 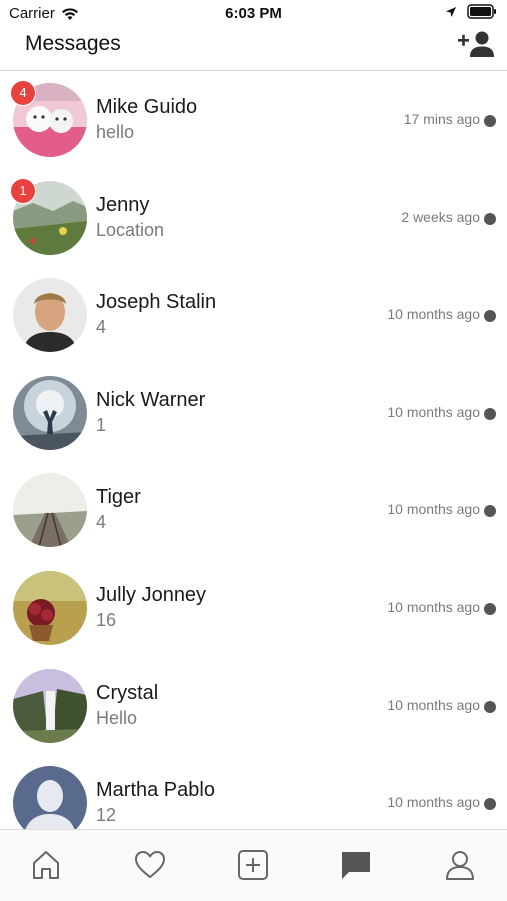 What do you see at coordinates (130, 229) in the screenshot?
I see `last-message: Location` at bounding box center [130, 229].